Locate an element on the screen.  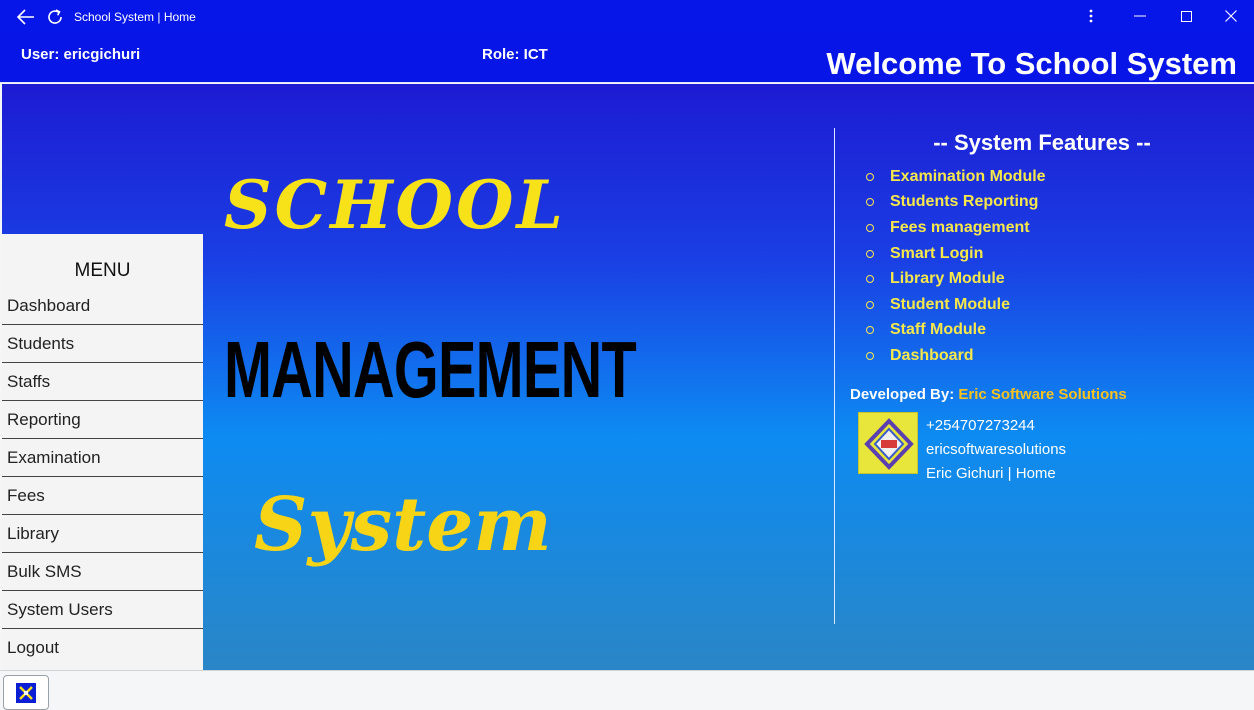
developer-name: Eric Software Solutions is located at coordinates (1042, 394).